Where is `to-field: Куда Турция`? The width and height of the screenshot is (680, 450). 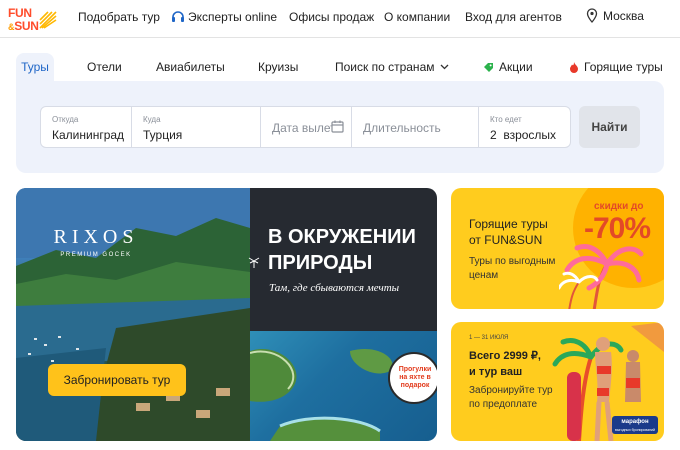
to-field: Куда Турция is located at coordinates (196, 127).